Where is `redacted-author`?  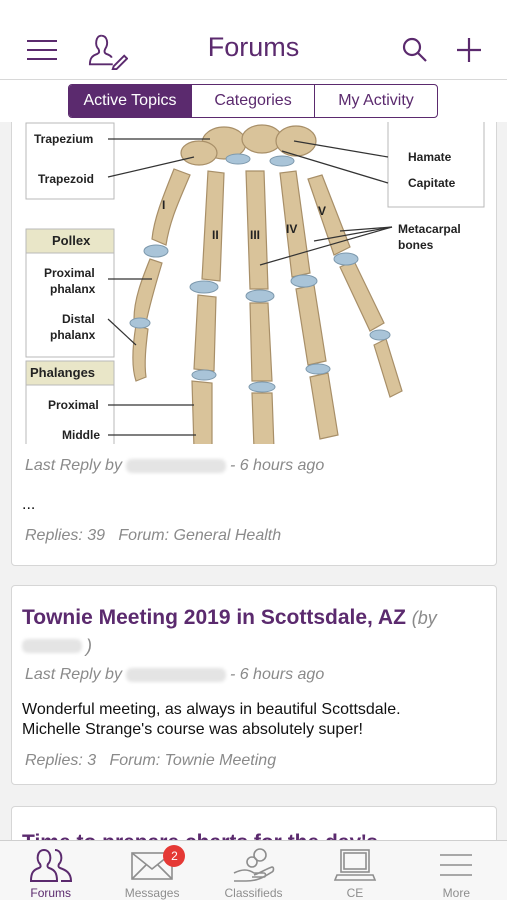 redacted-author is located at coordinates (52, 646).